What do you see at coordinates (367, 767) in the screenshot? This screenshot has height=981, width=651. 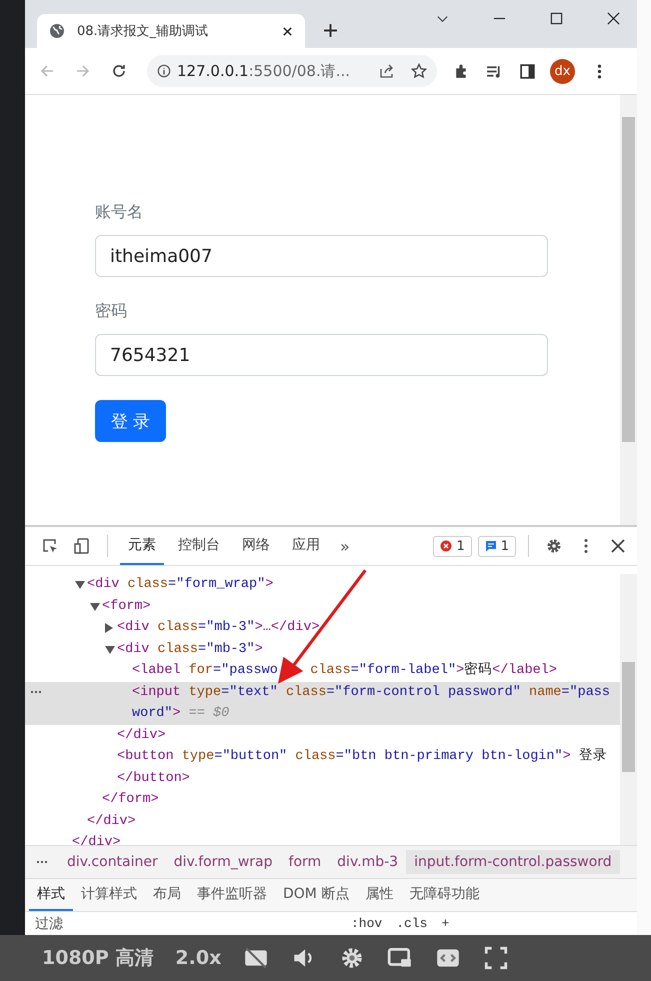 I see `dom-node: <button type="button" class="btn btn-primary btn-login"> 登录 </button>` at bounding box center [367, 767].